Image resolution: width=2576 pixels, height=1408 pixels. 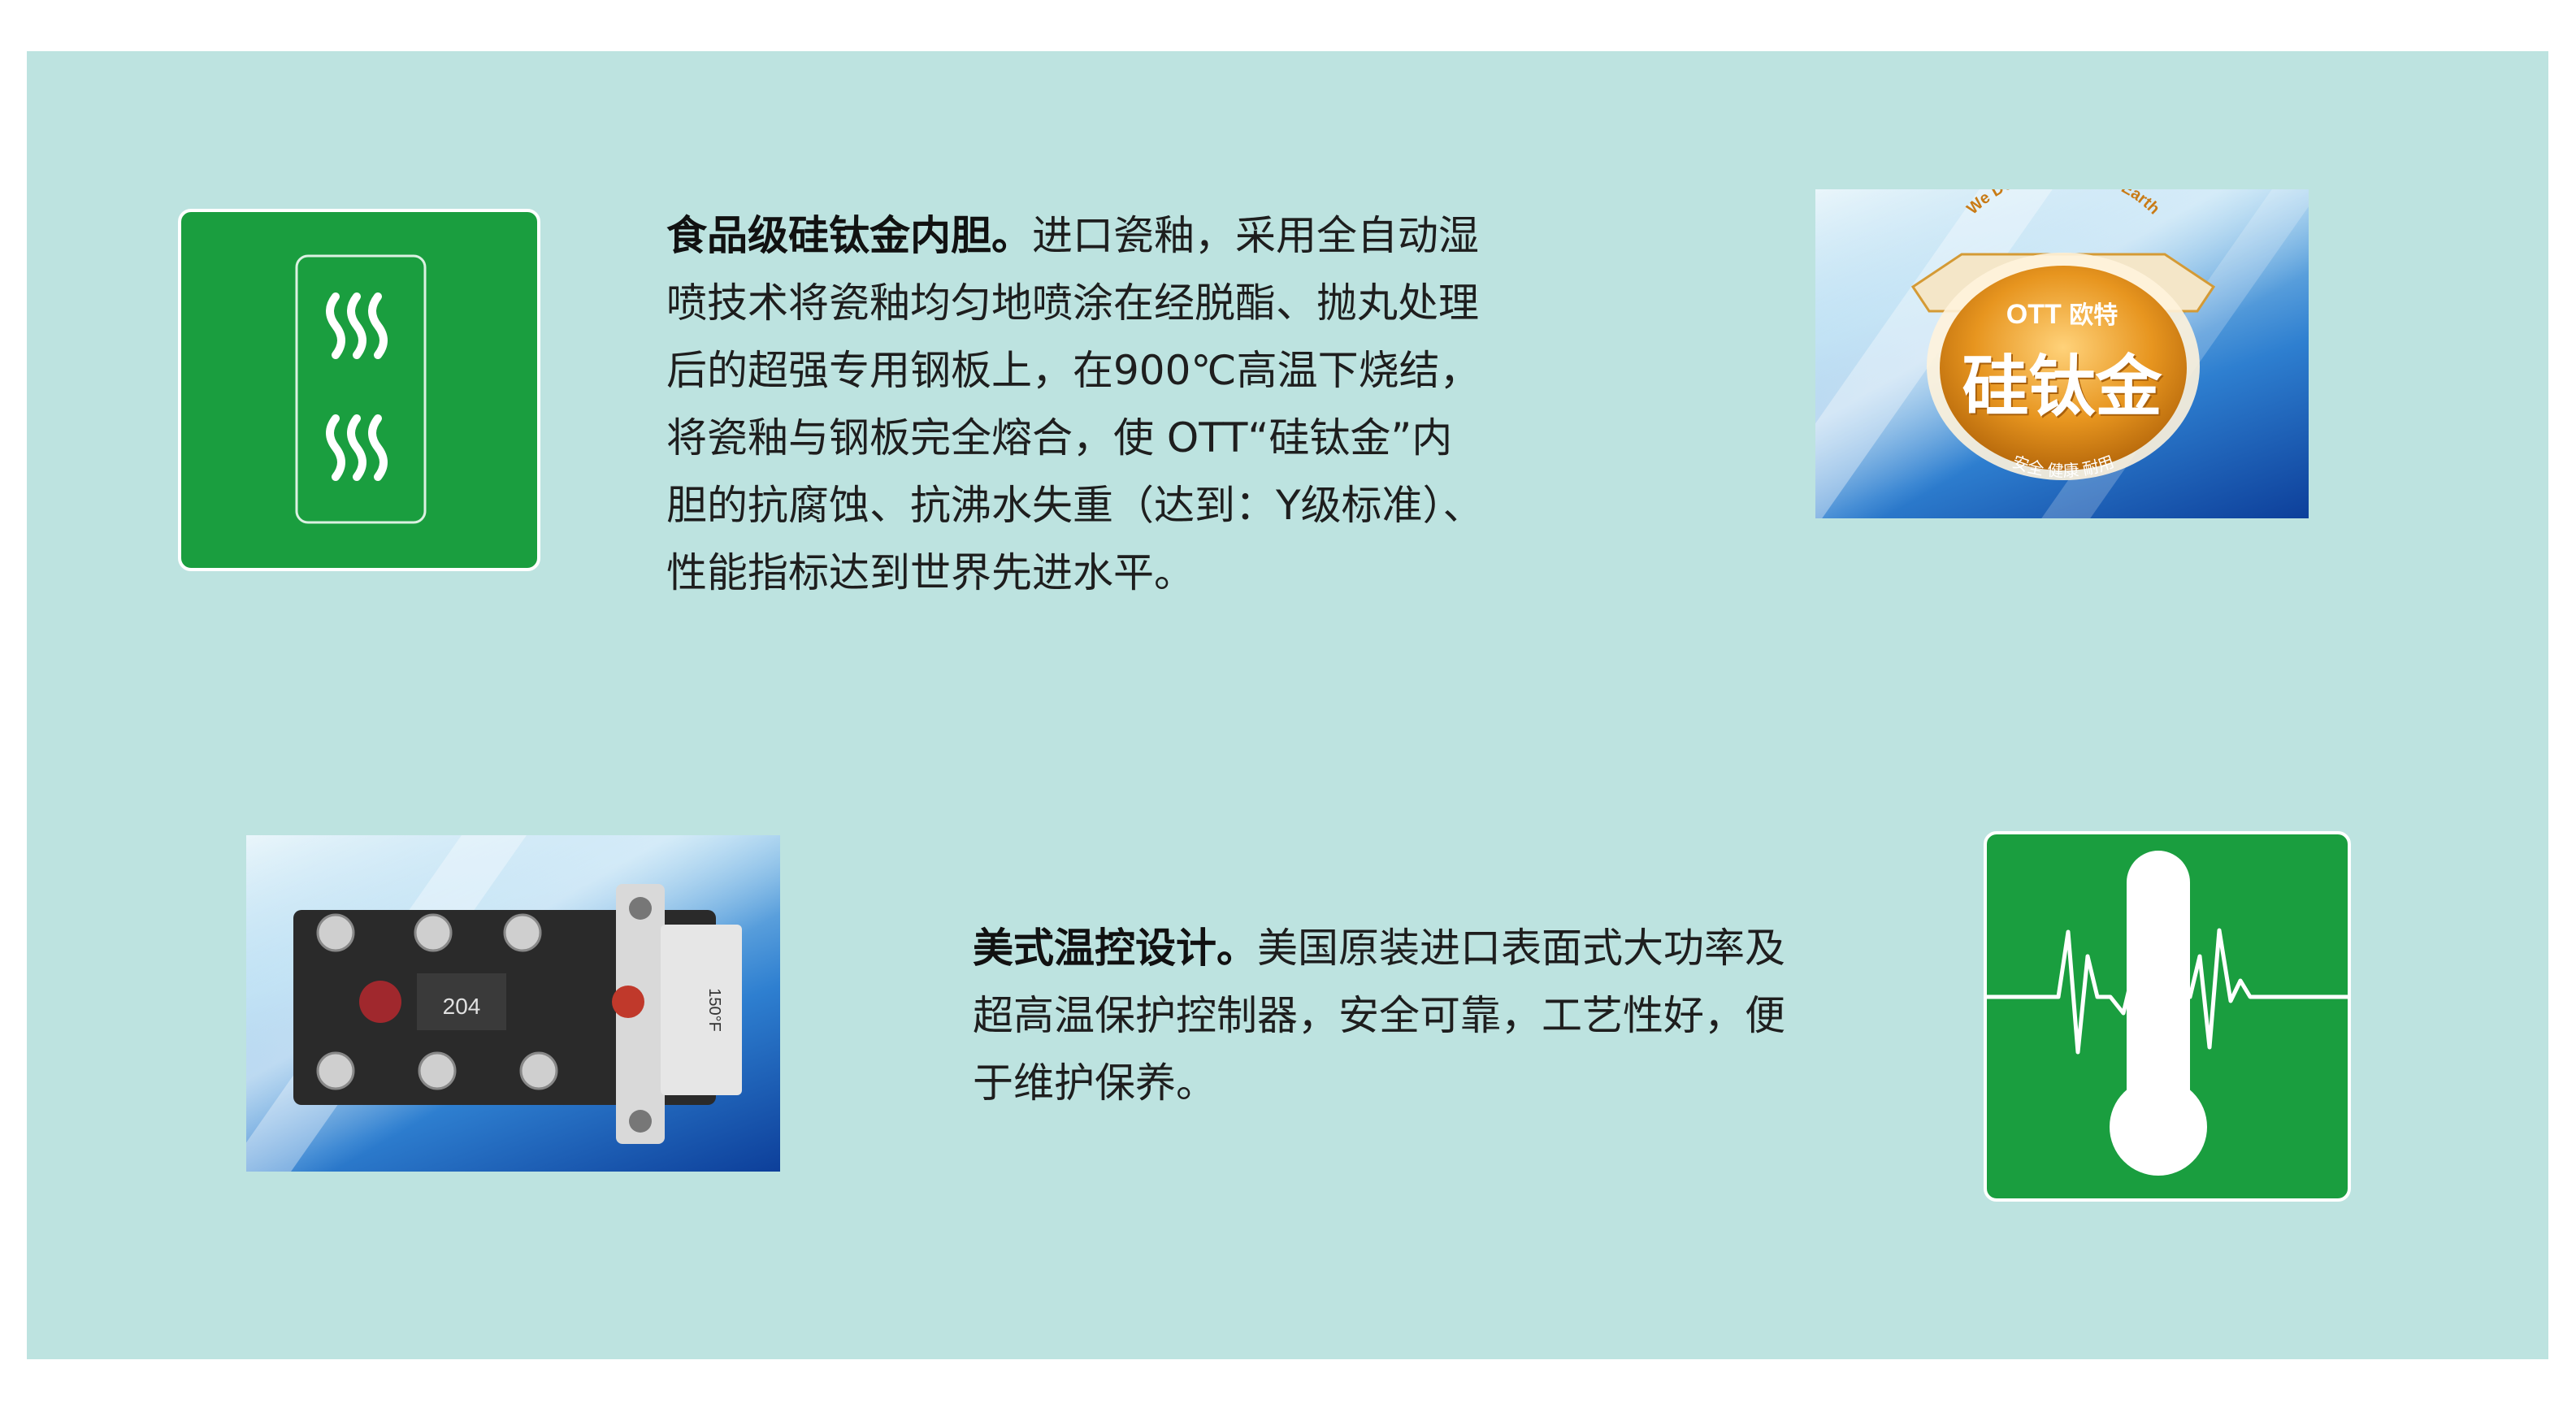 I want to click on steam-icon-tile, so click(x=359, y=390).